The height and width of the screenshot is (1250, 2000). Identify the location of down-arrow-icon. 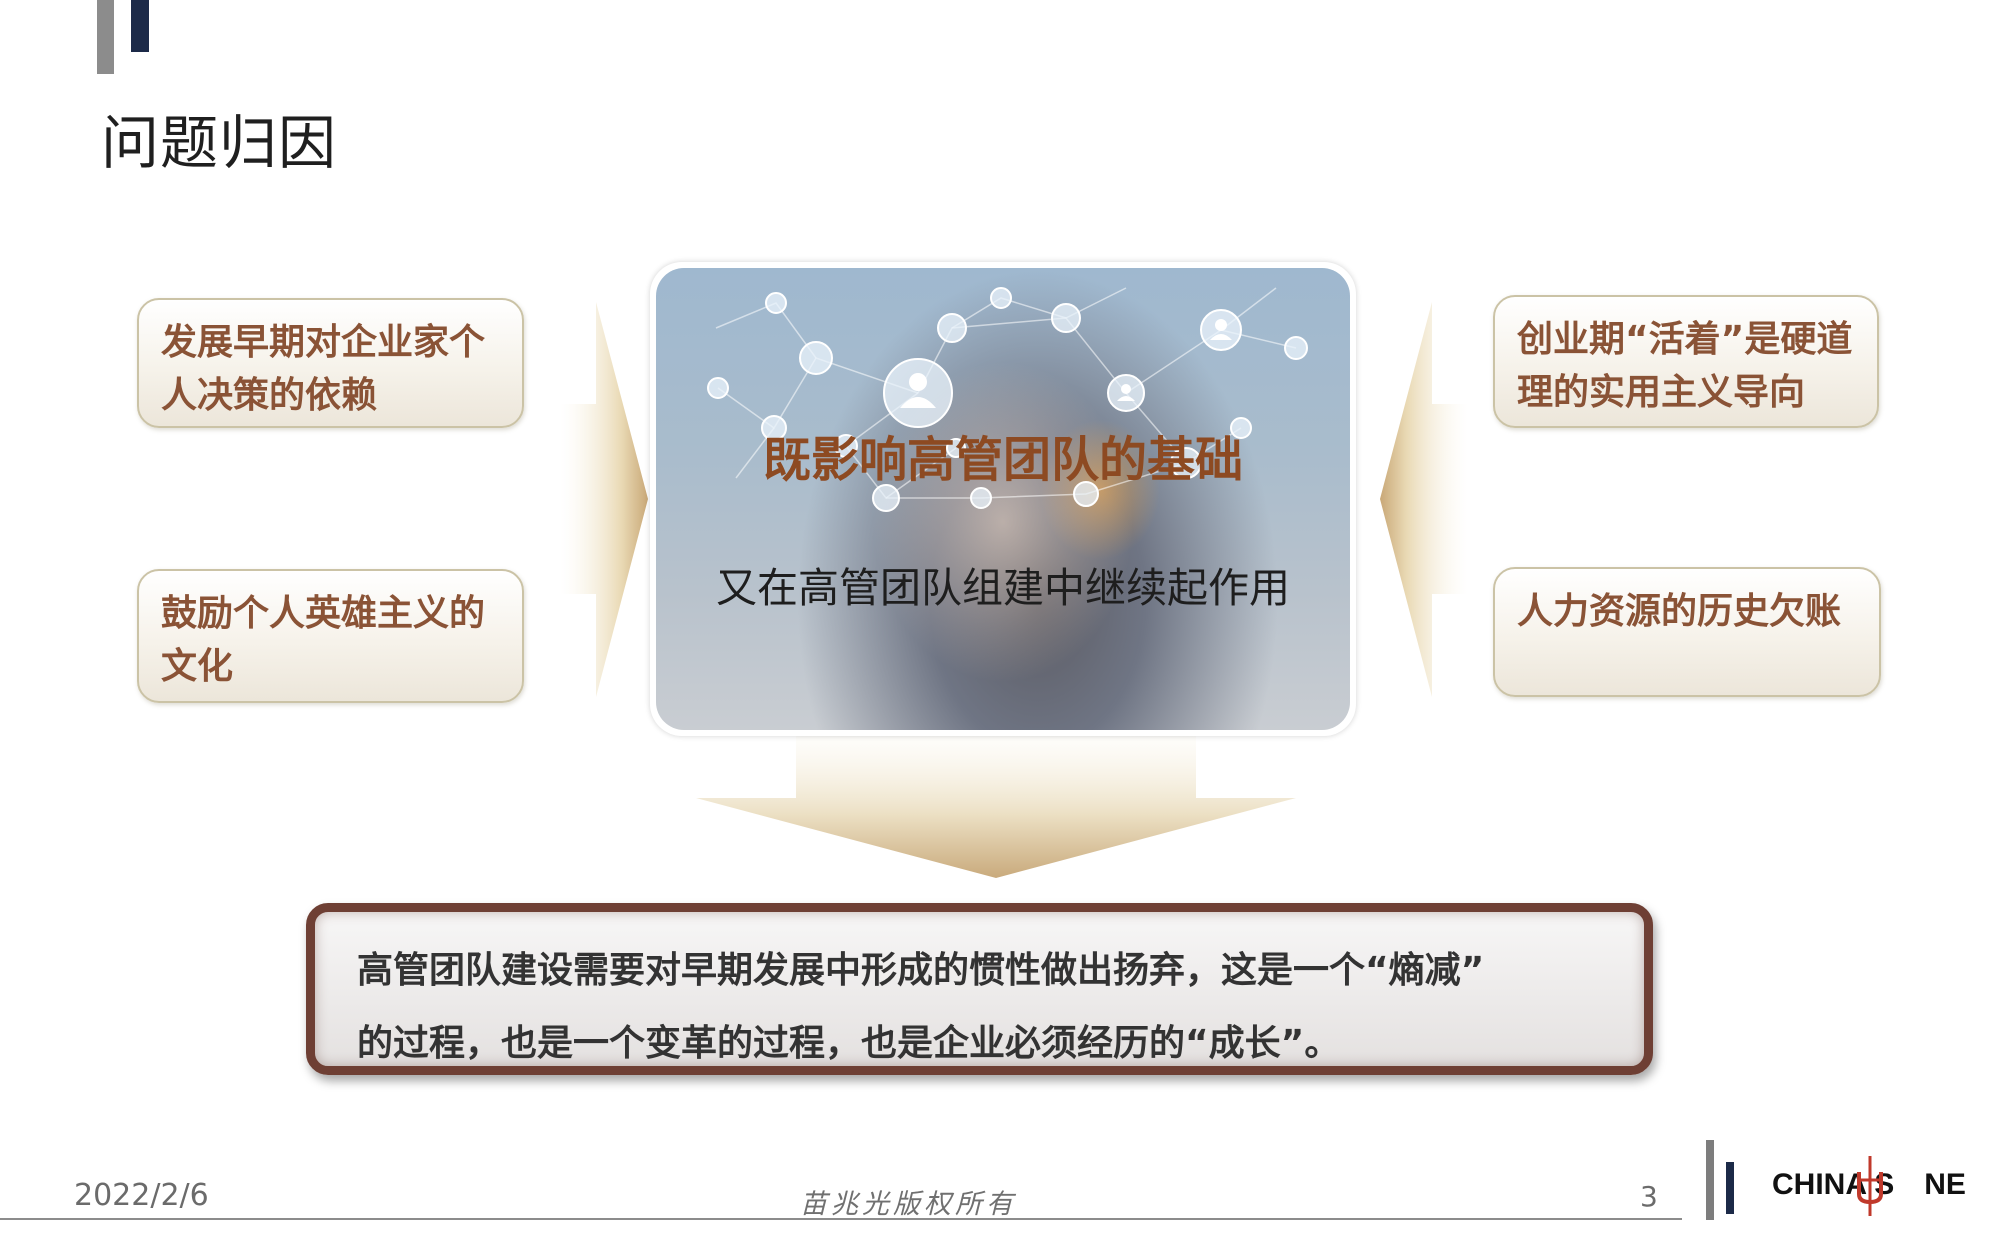
(996, 807).